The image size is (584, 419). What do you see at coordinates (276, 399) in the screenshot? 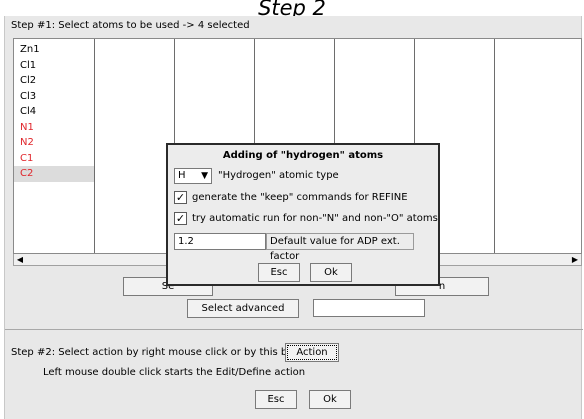
I see `esc-button: Esc` at bounding box center [276, 399].